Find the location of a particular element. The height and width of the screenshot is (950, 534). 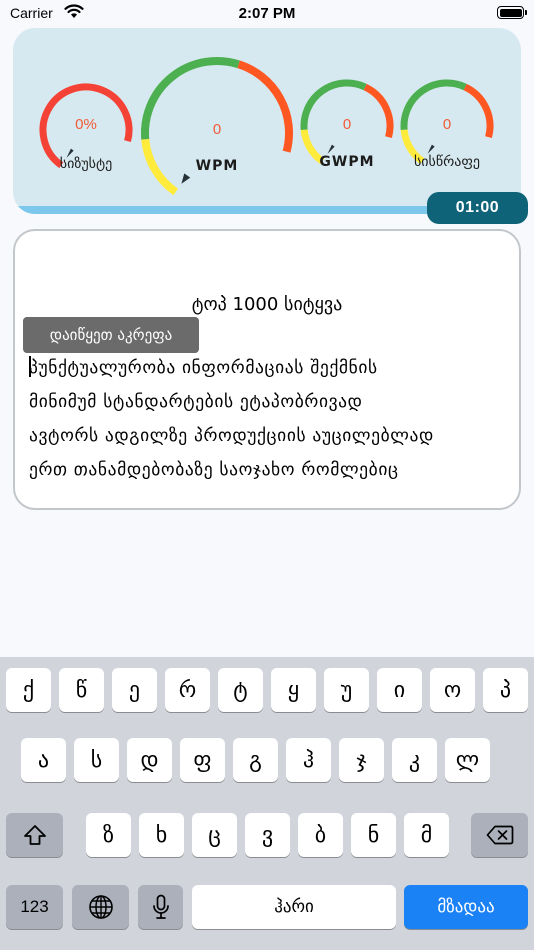

passage-line: ერთ თანამდებობაზე საოჯახო რომლებიც is located at coordinates (214, 470).